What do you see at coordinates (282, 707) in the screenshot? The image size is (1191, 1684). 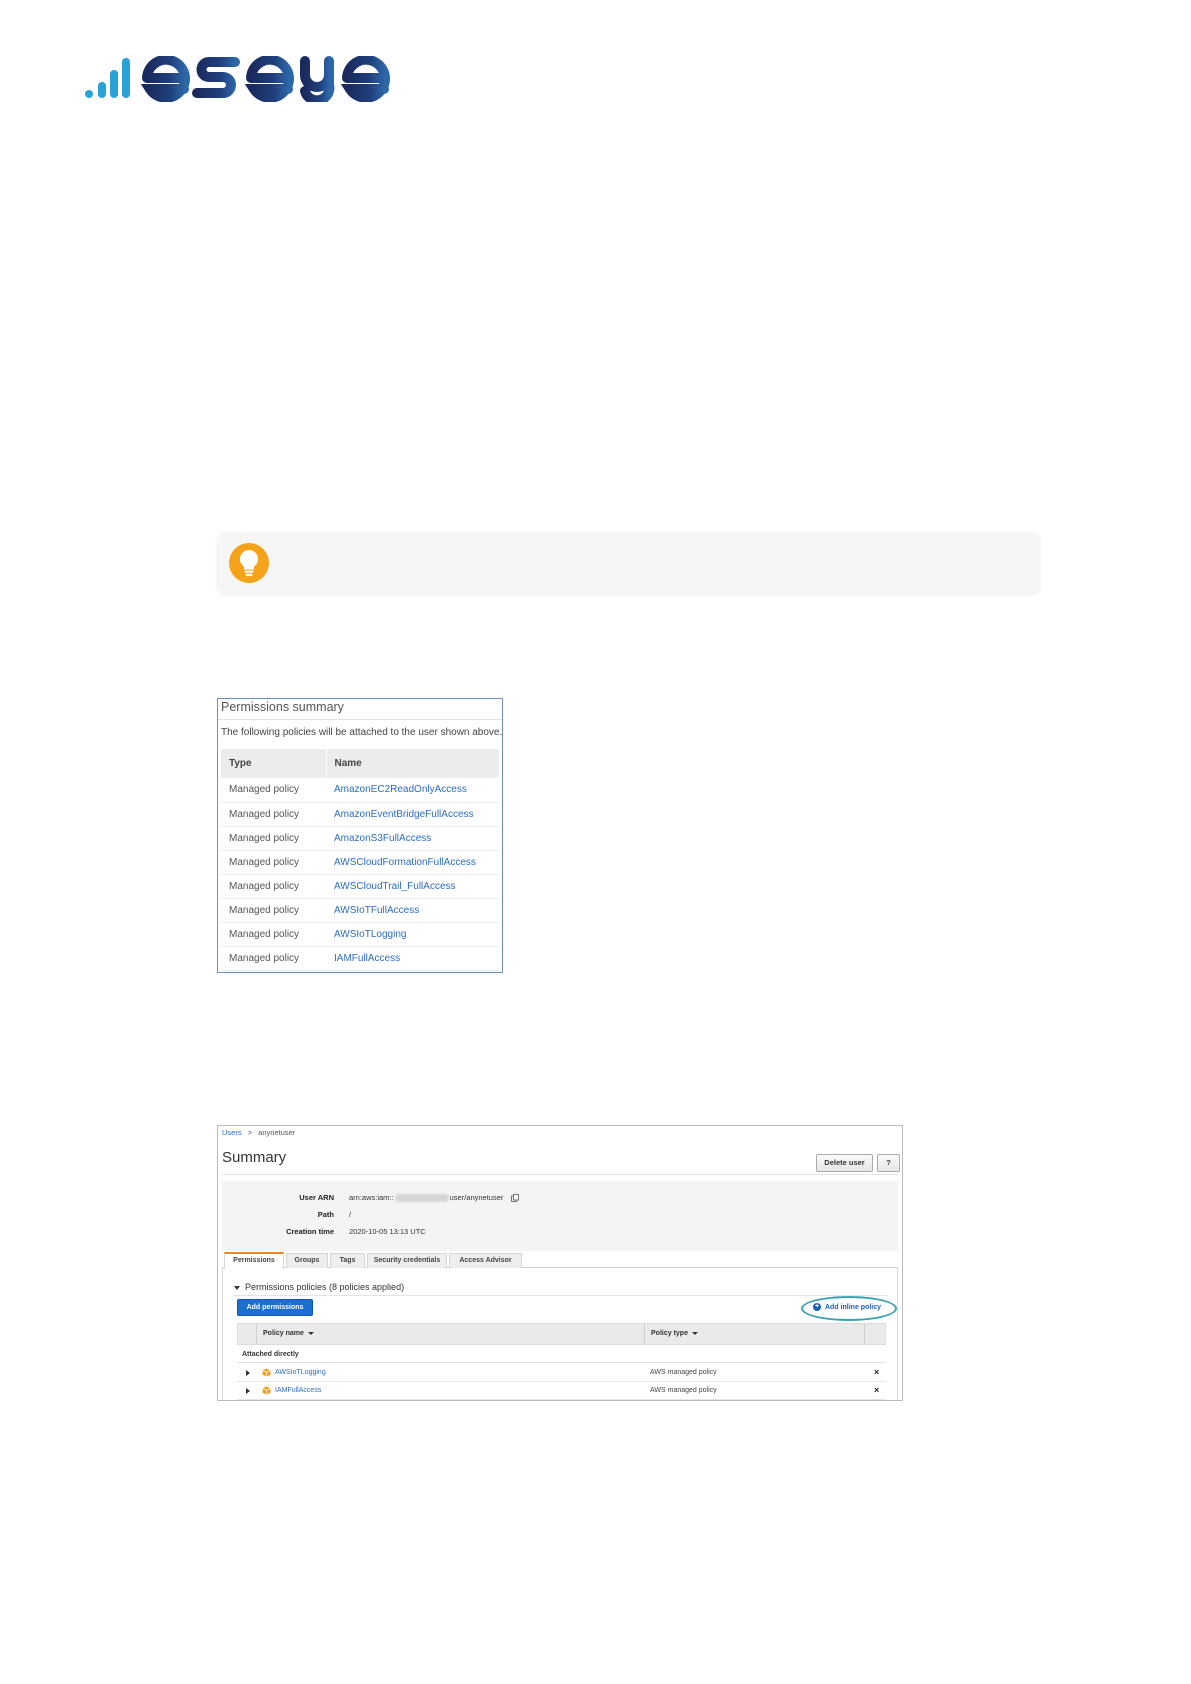 I see `permissions-summary-title: Permissions summary` at bounding box center [282, 707].